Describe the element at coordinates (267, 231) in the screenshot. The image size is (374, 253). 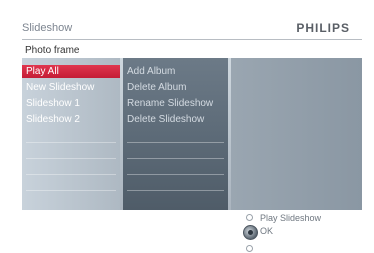
I see `ok-hint: OK` at that location.